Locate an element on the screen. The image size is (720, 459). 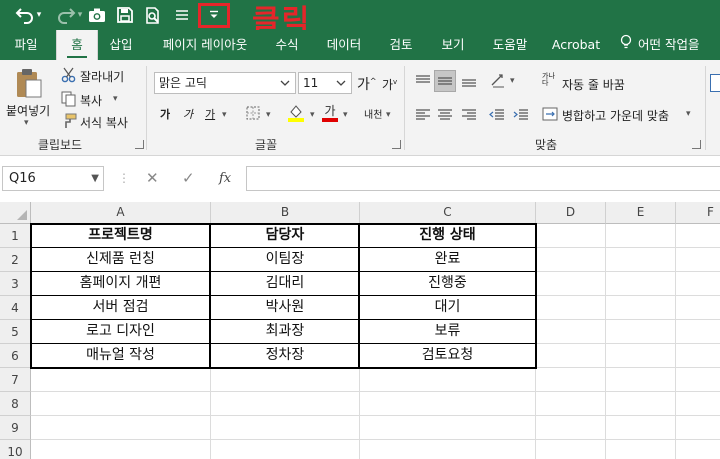
font-size-combo: 11 is located at coordinates (325, 83).